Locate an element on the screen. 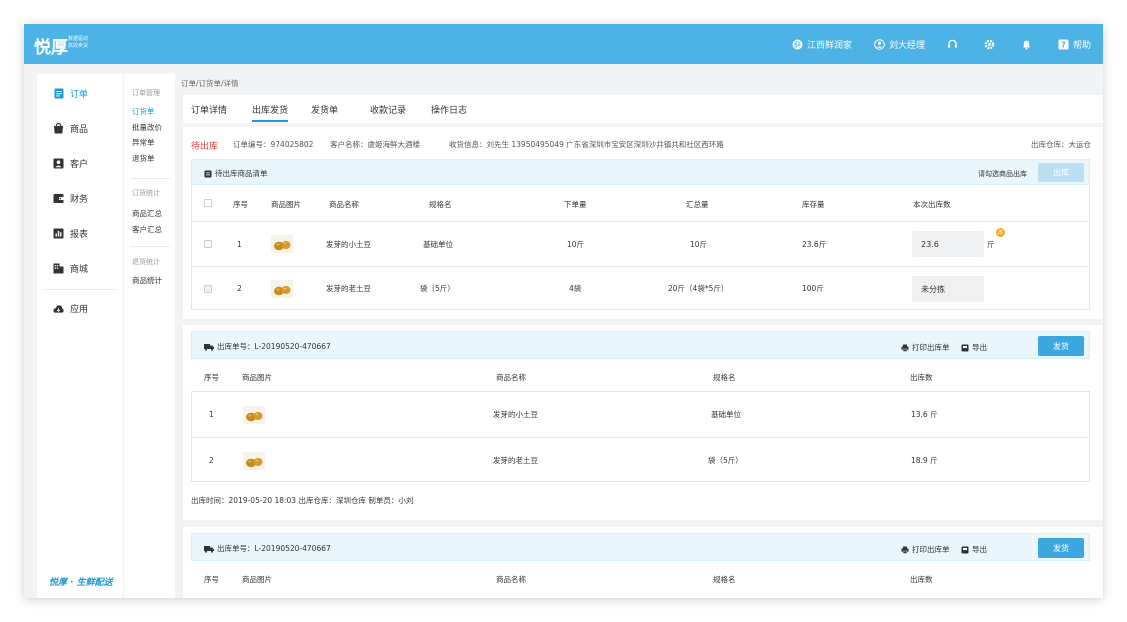 This screenshot has width=1127, height=622. clipboard-icon is located at coordinates (208, 174).